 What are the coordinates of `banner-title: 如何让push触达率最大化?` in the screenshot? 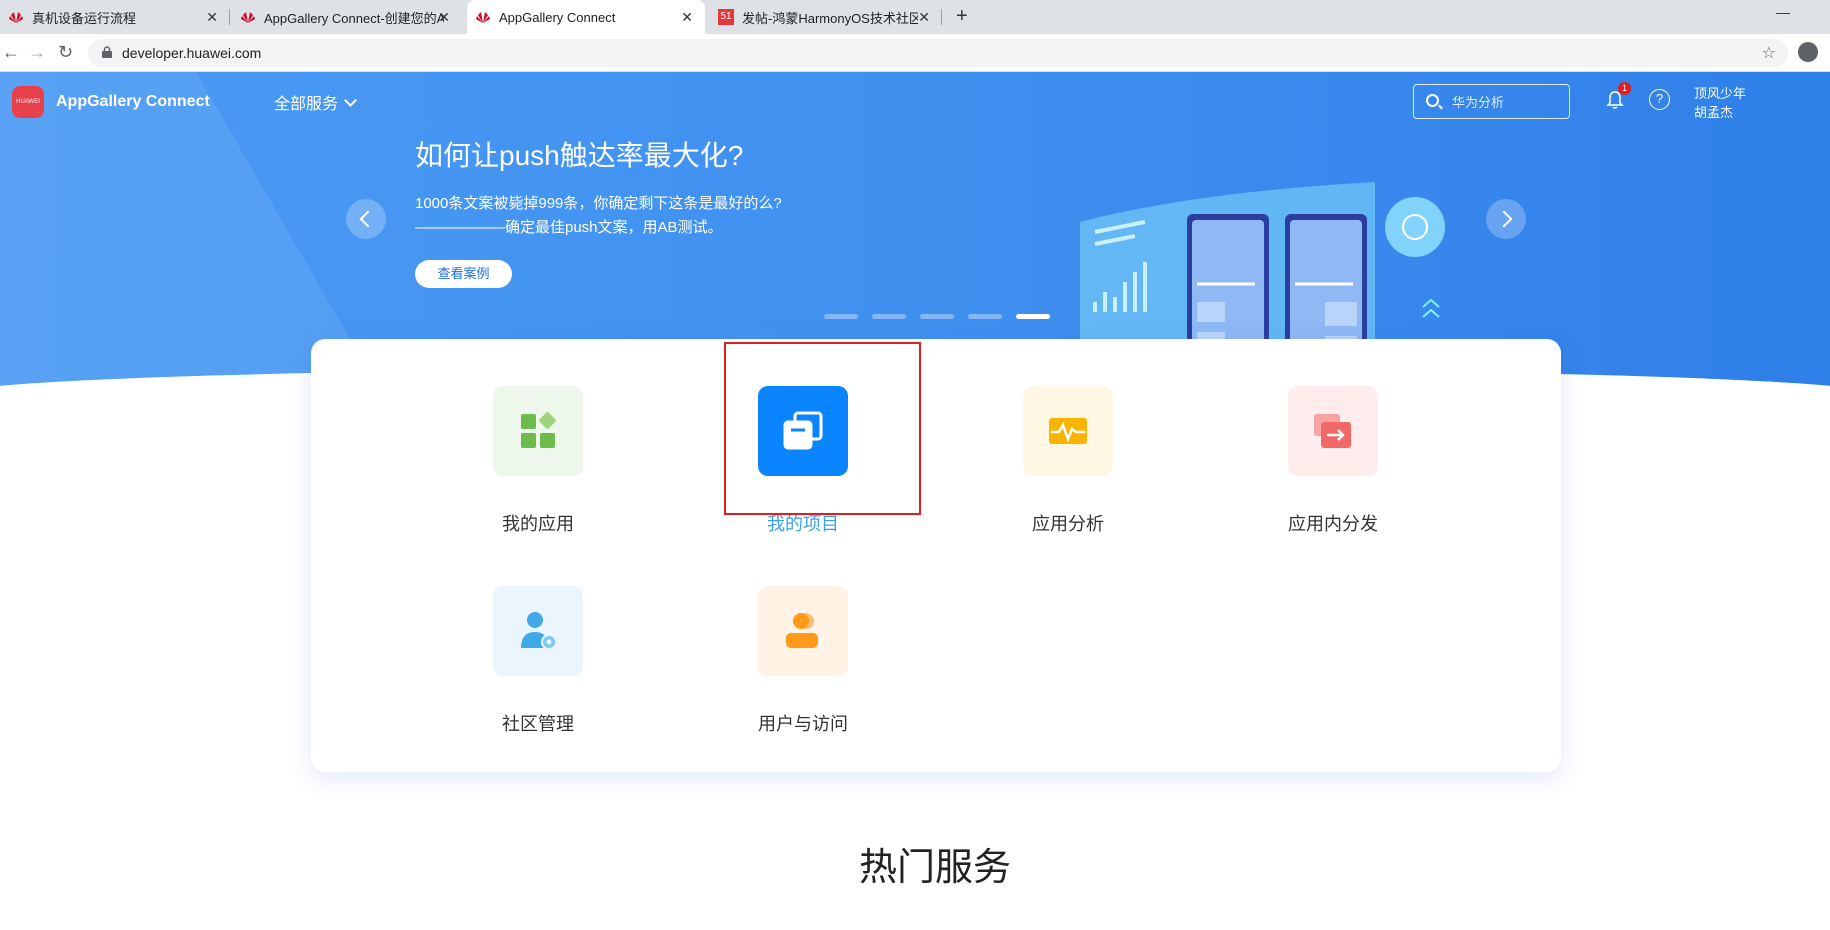 It's located at (579, 155).